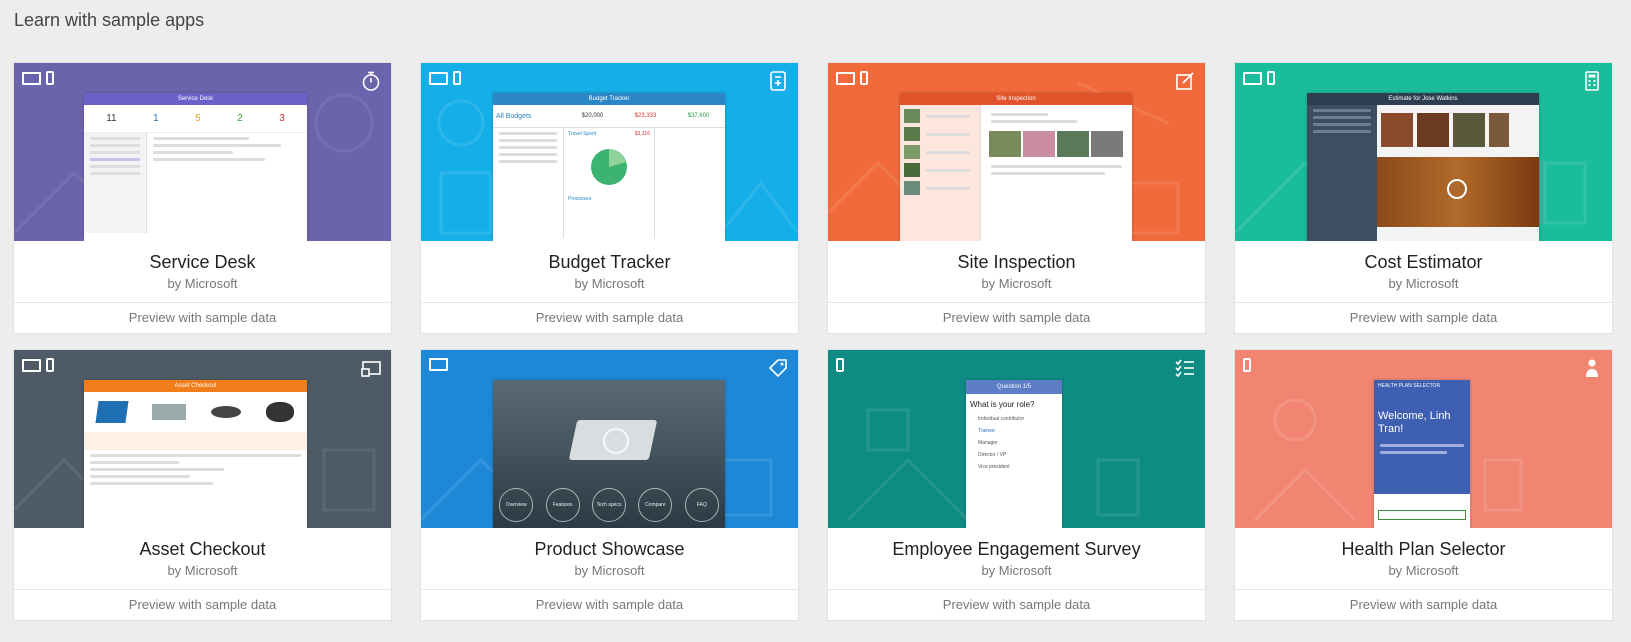 Image resolution: width=1631 pixels, height=642 pixels. What do you see at coordinates (1016, 99) in the screenshot?
I see `screenshot-title: Site Inspection` at bounding box center [1016, 99].